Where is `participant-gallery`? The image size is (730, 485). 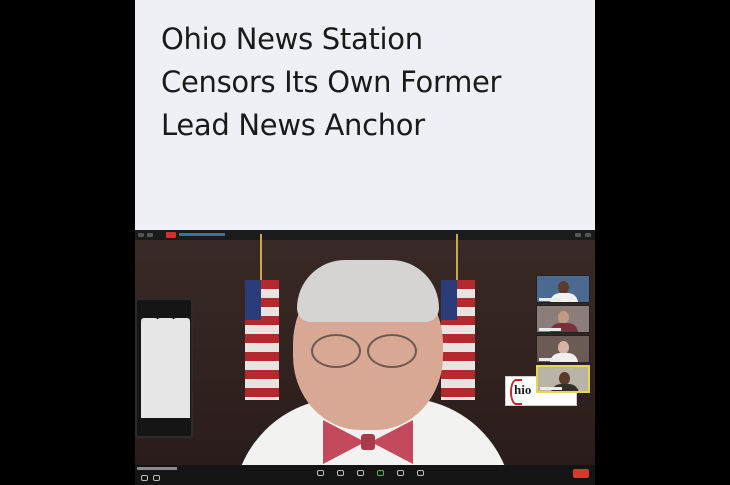
participant-gallery is located at coordinates (563, 334).